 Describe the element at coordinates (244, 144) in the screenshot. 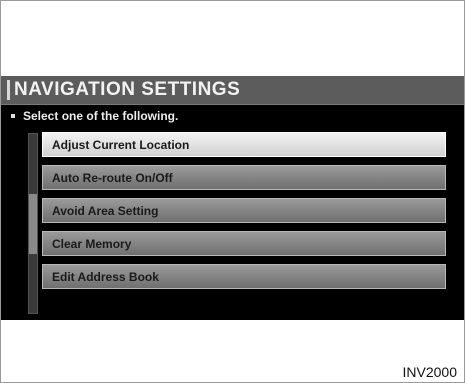

I see `menu-item-adjust-current-location: Adjust Current Location` at that location.